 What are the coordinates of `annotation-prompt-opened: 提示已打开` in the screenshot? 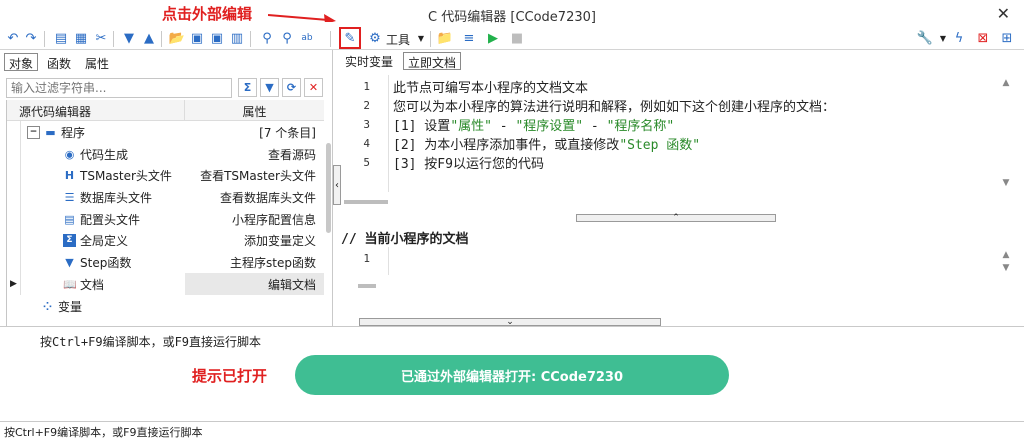 It's located at (230, 376).